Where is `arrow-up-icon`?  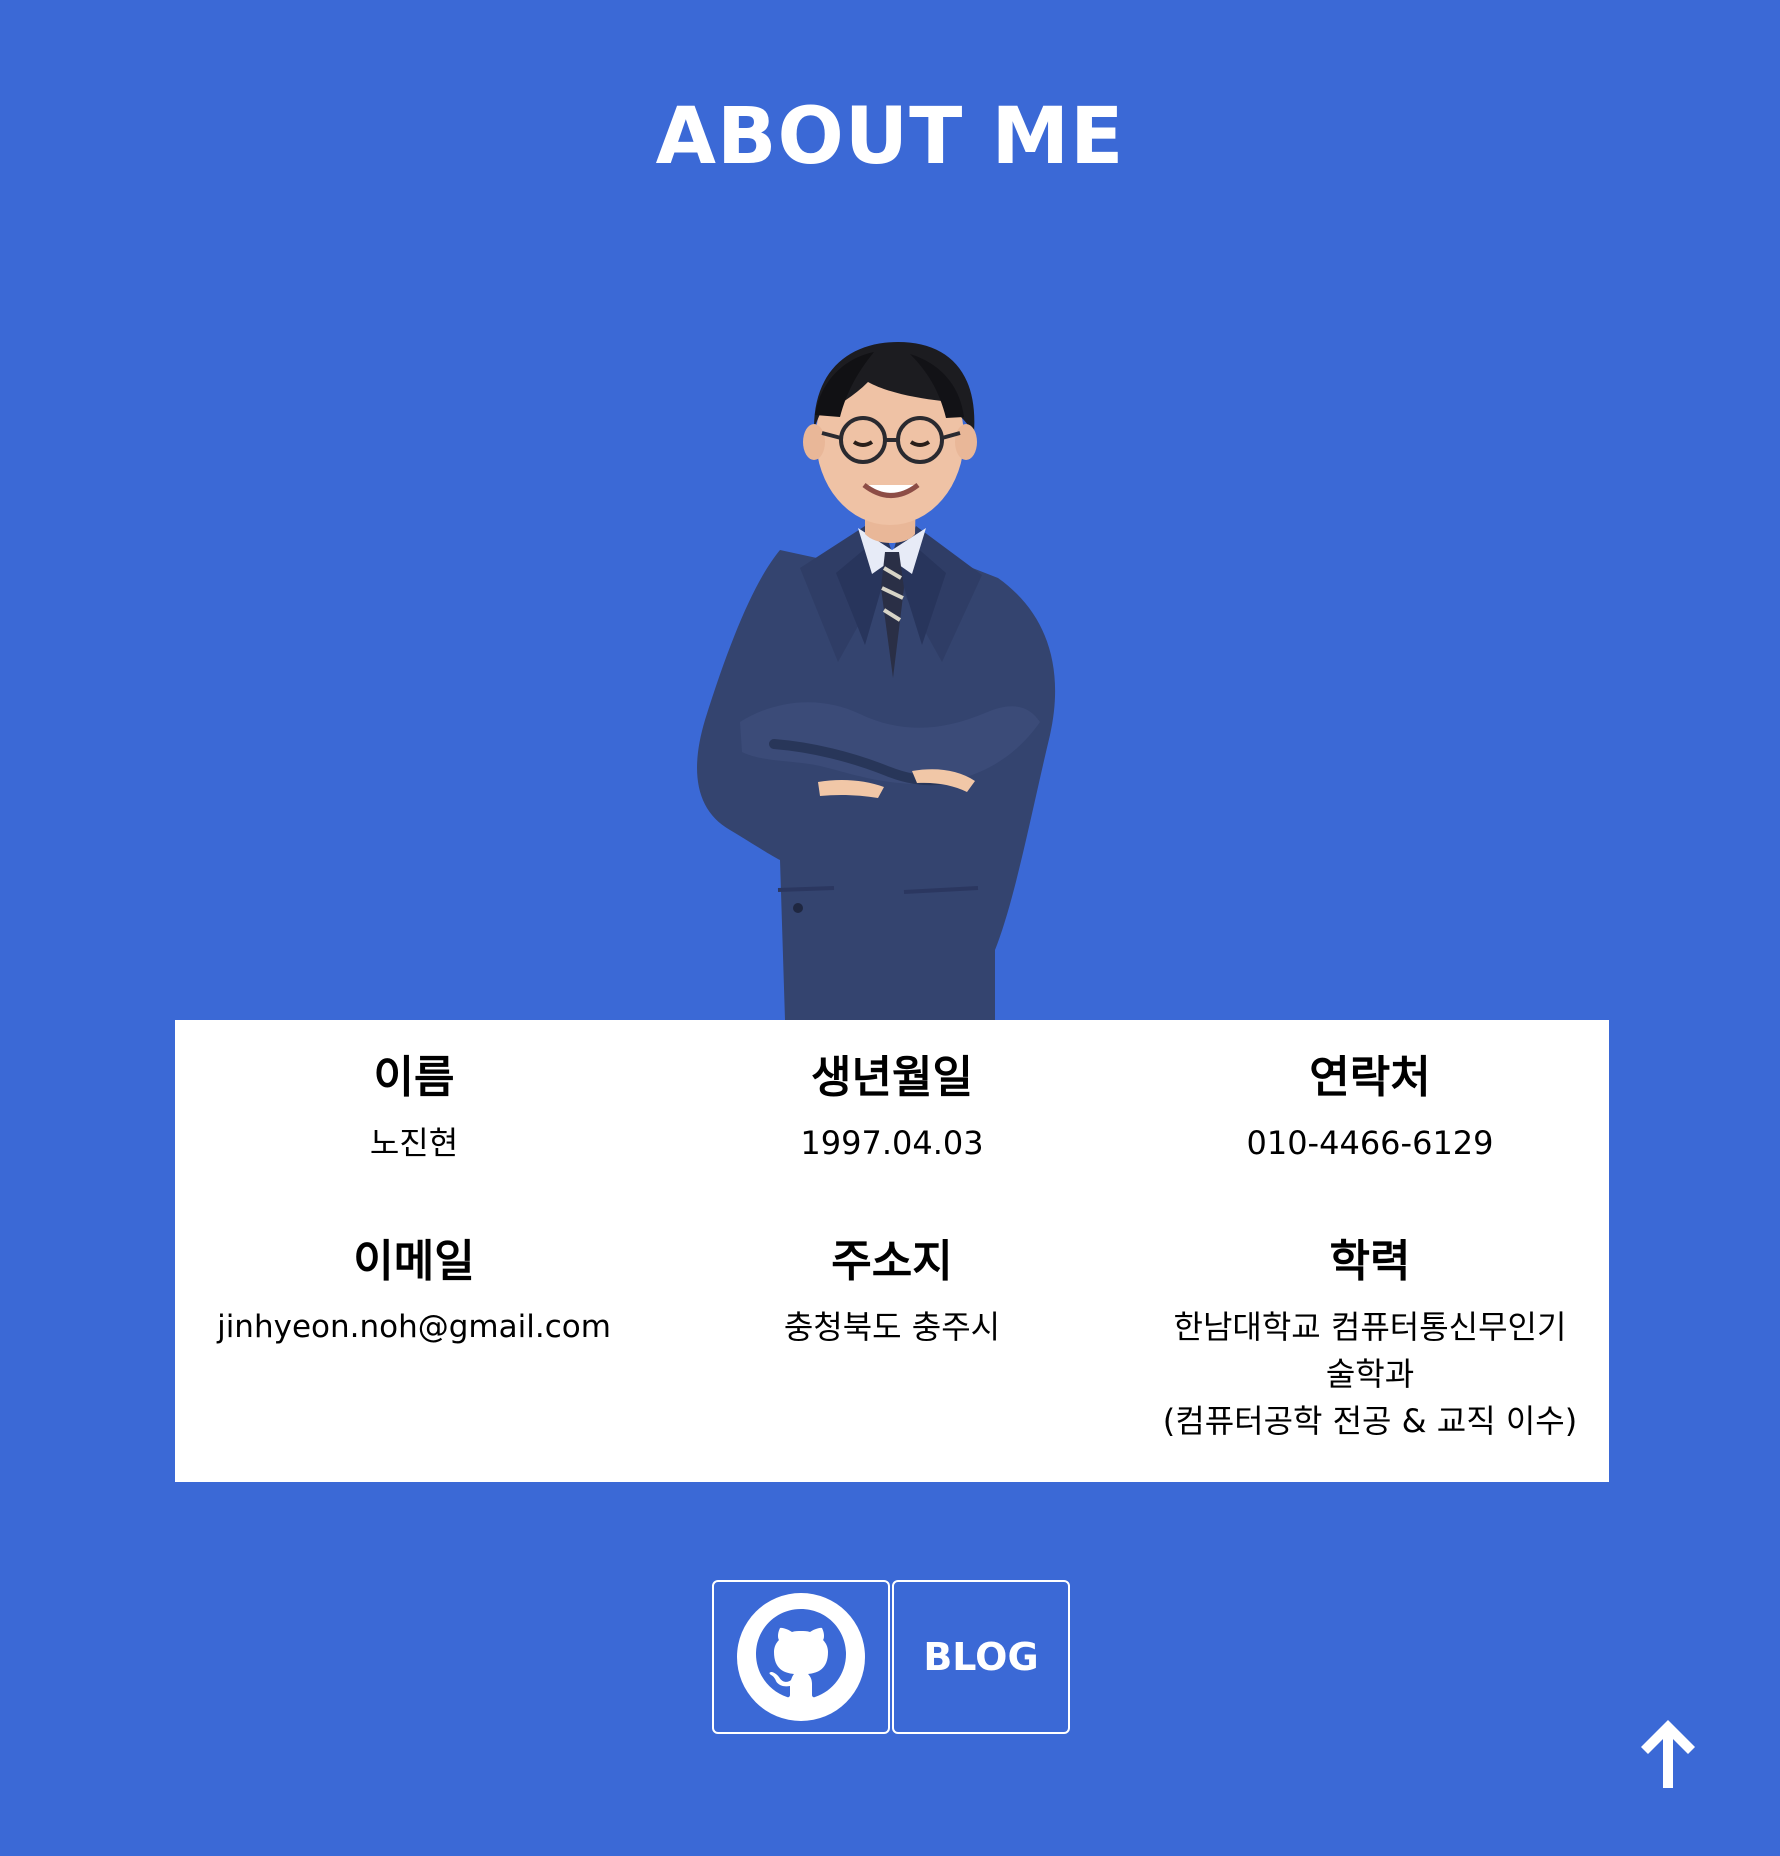 arrow-up-icon is located at coordinates (1668, 1754).